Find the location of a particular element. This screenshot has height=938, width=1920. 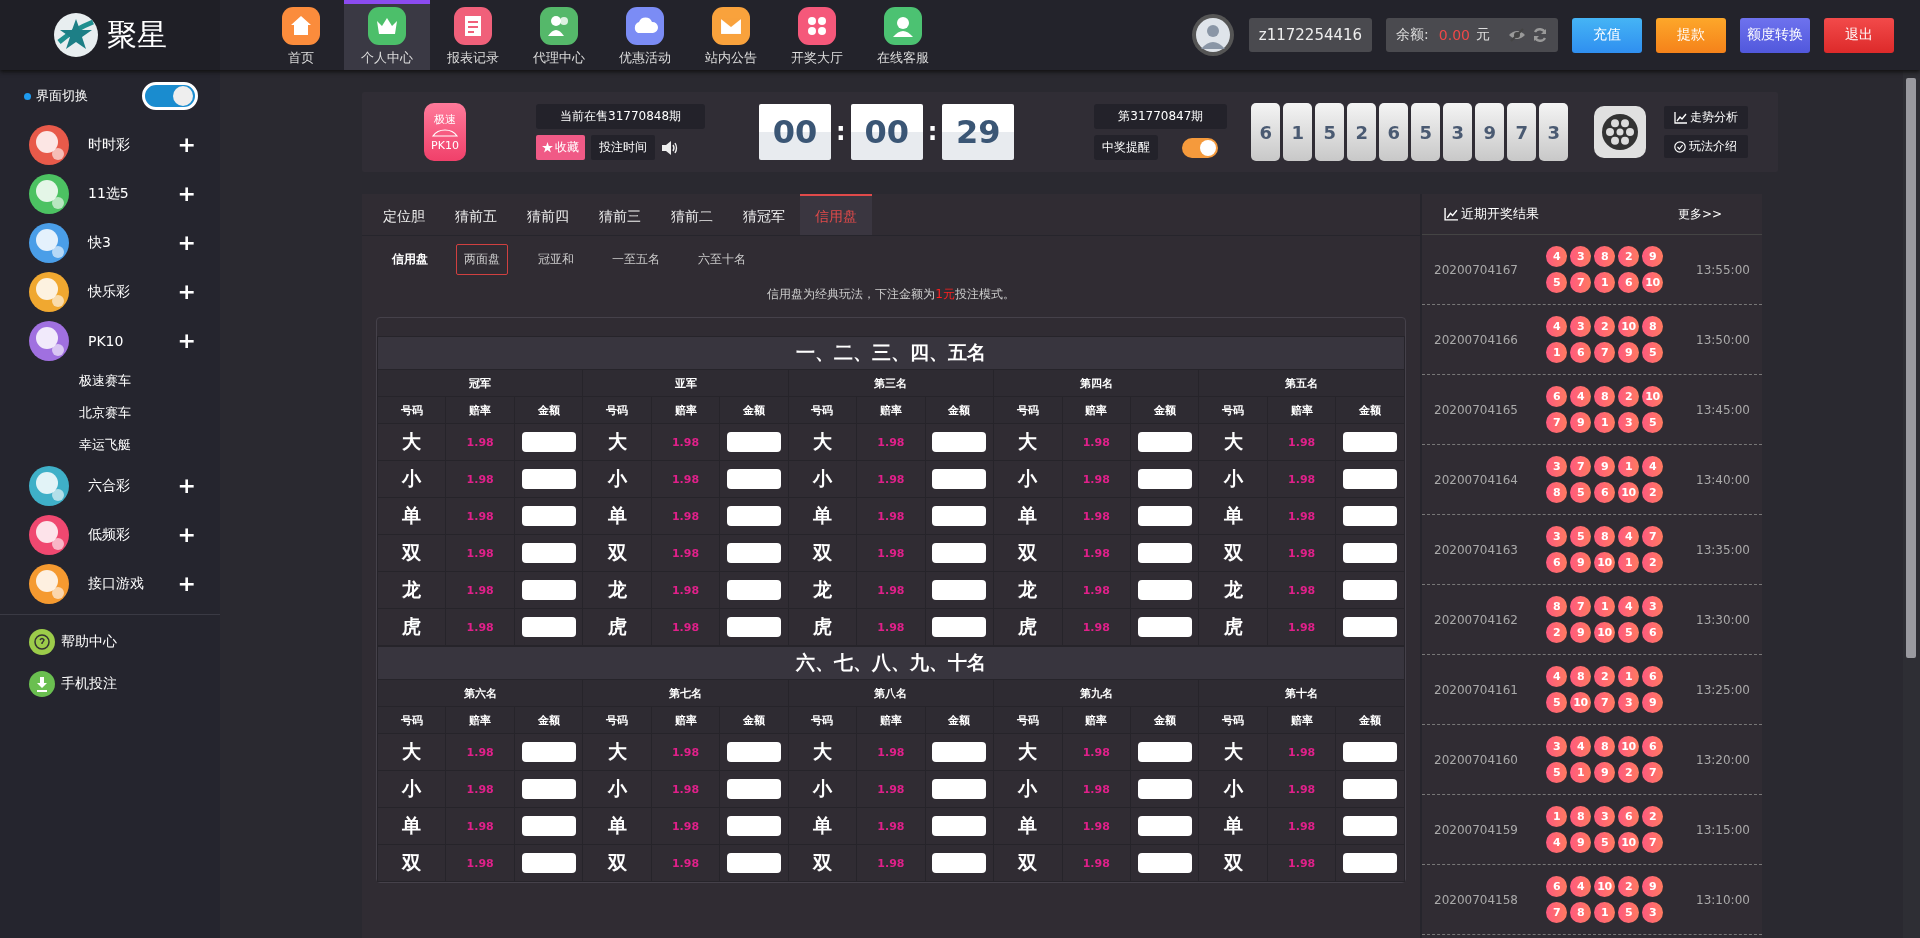

game-link: 玩法介绍 is located at coordinates (1706, 146).